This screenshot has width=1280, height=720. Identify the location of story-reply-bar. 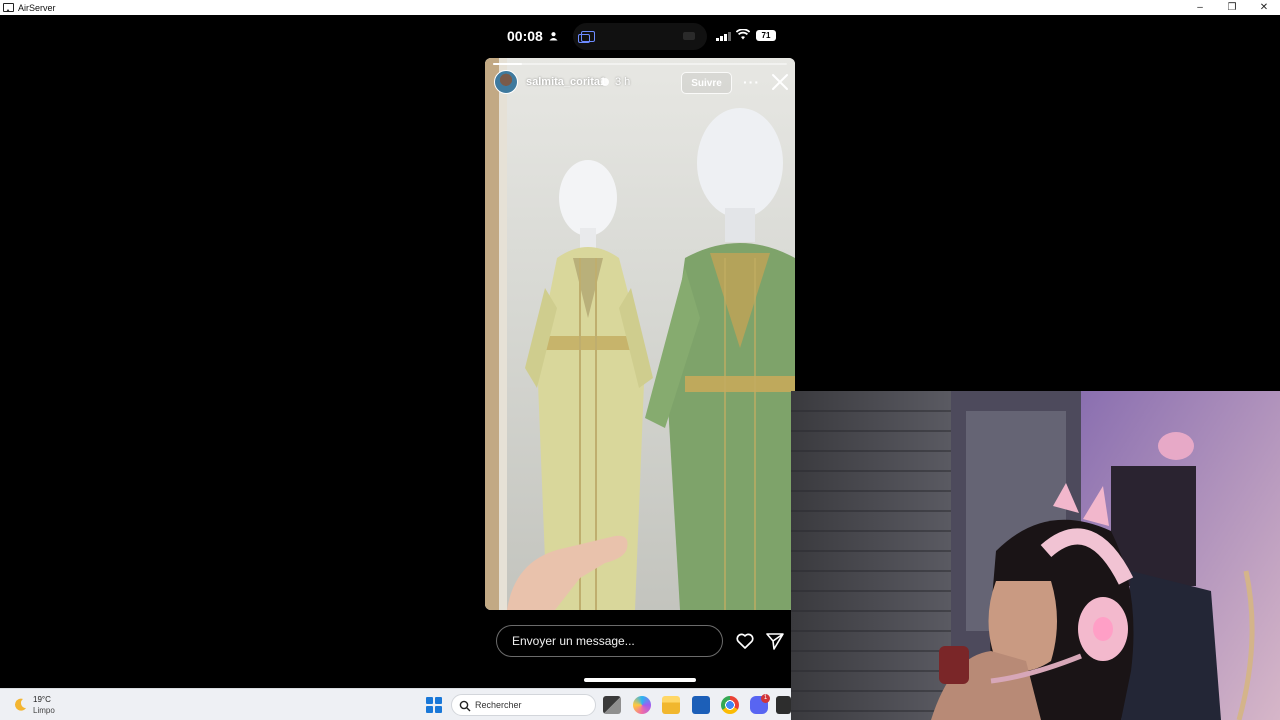
(640, 641).